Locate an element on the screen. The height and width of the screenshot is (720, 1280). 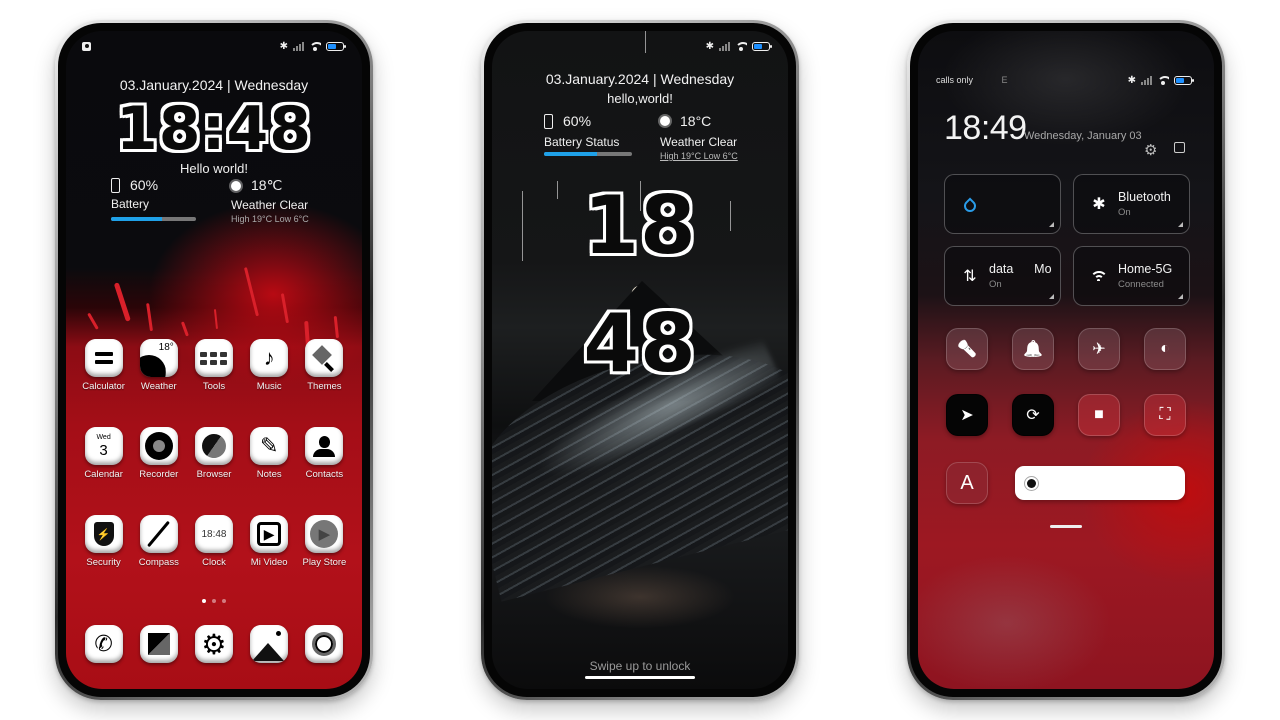
bell-icon: 🔔 is located at coordinates (1033, 349).